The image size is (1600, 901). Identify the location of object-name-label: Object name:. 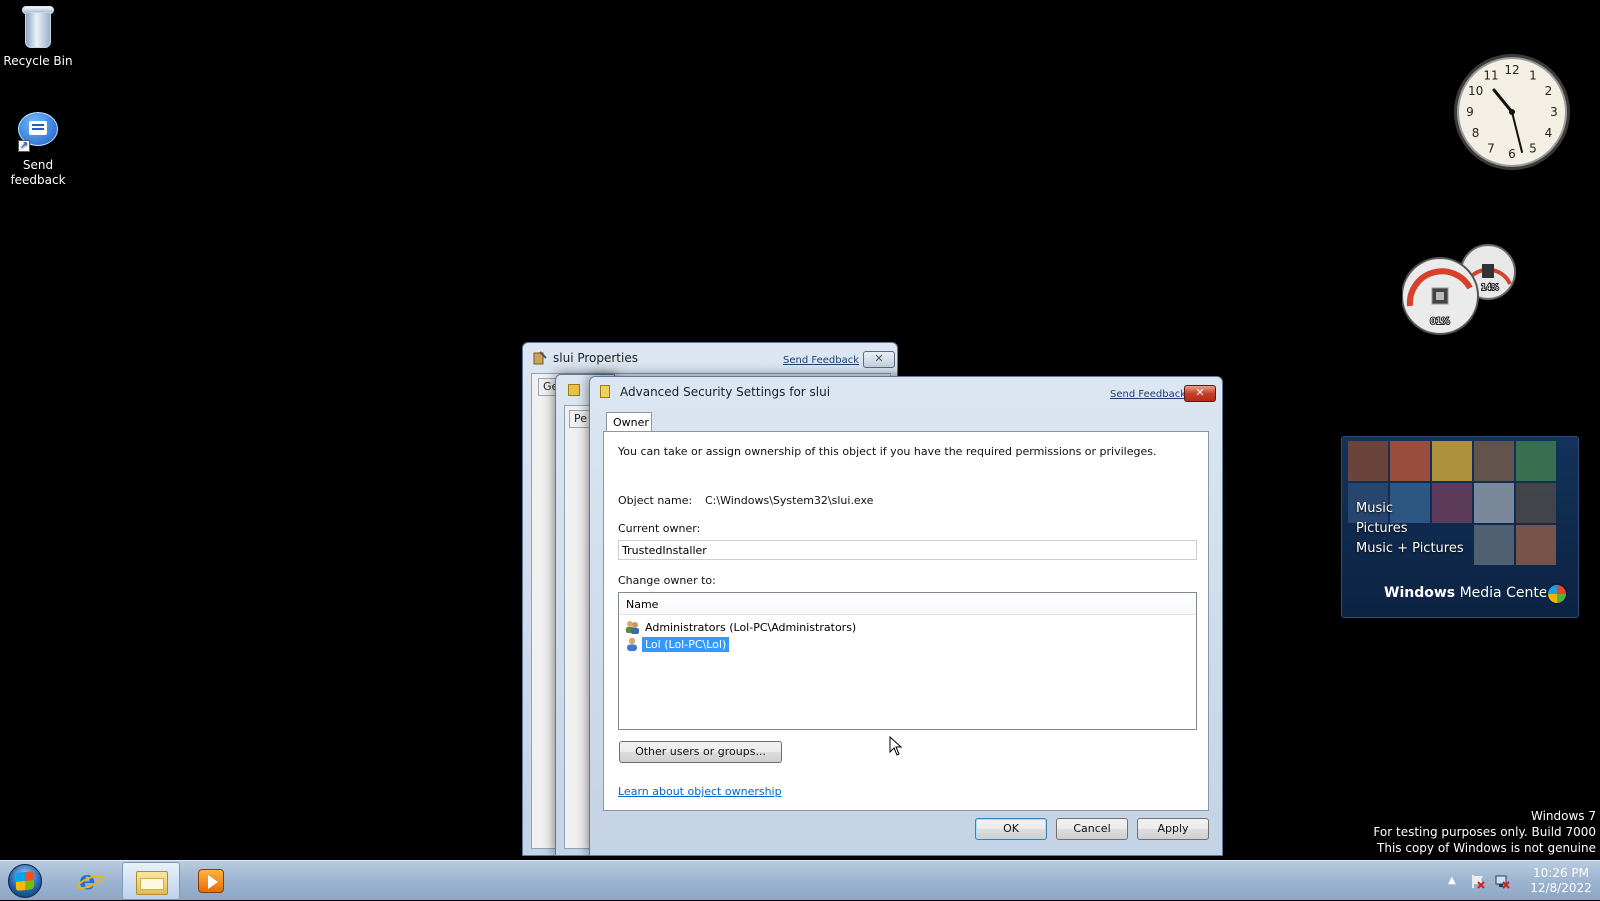
(655, 500).